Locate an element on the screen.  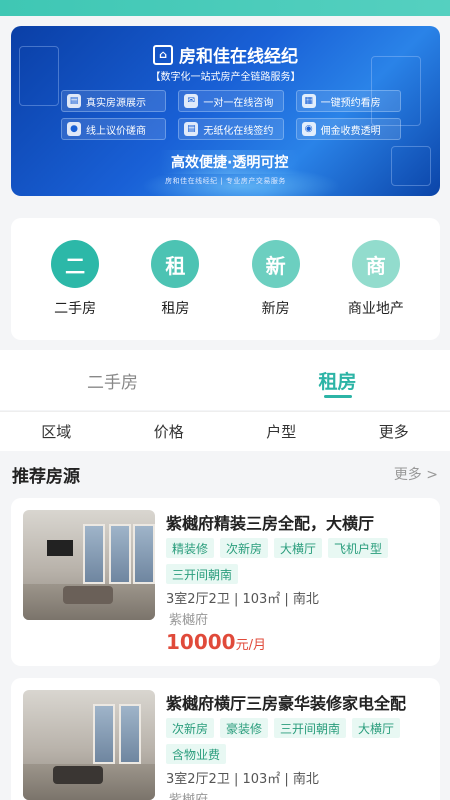
category-label: 商业地产 is located at coordinates (375, 309).